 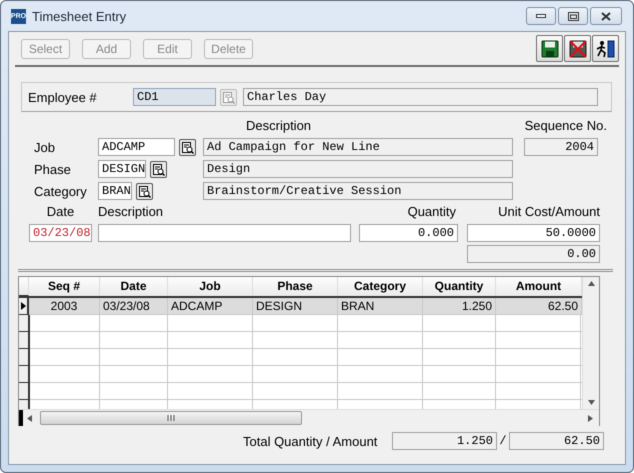 What do you see at coordinates (61, 211) in the screenshot?
I see `column-heading: Date` at bounding box center [61, 211].